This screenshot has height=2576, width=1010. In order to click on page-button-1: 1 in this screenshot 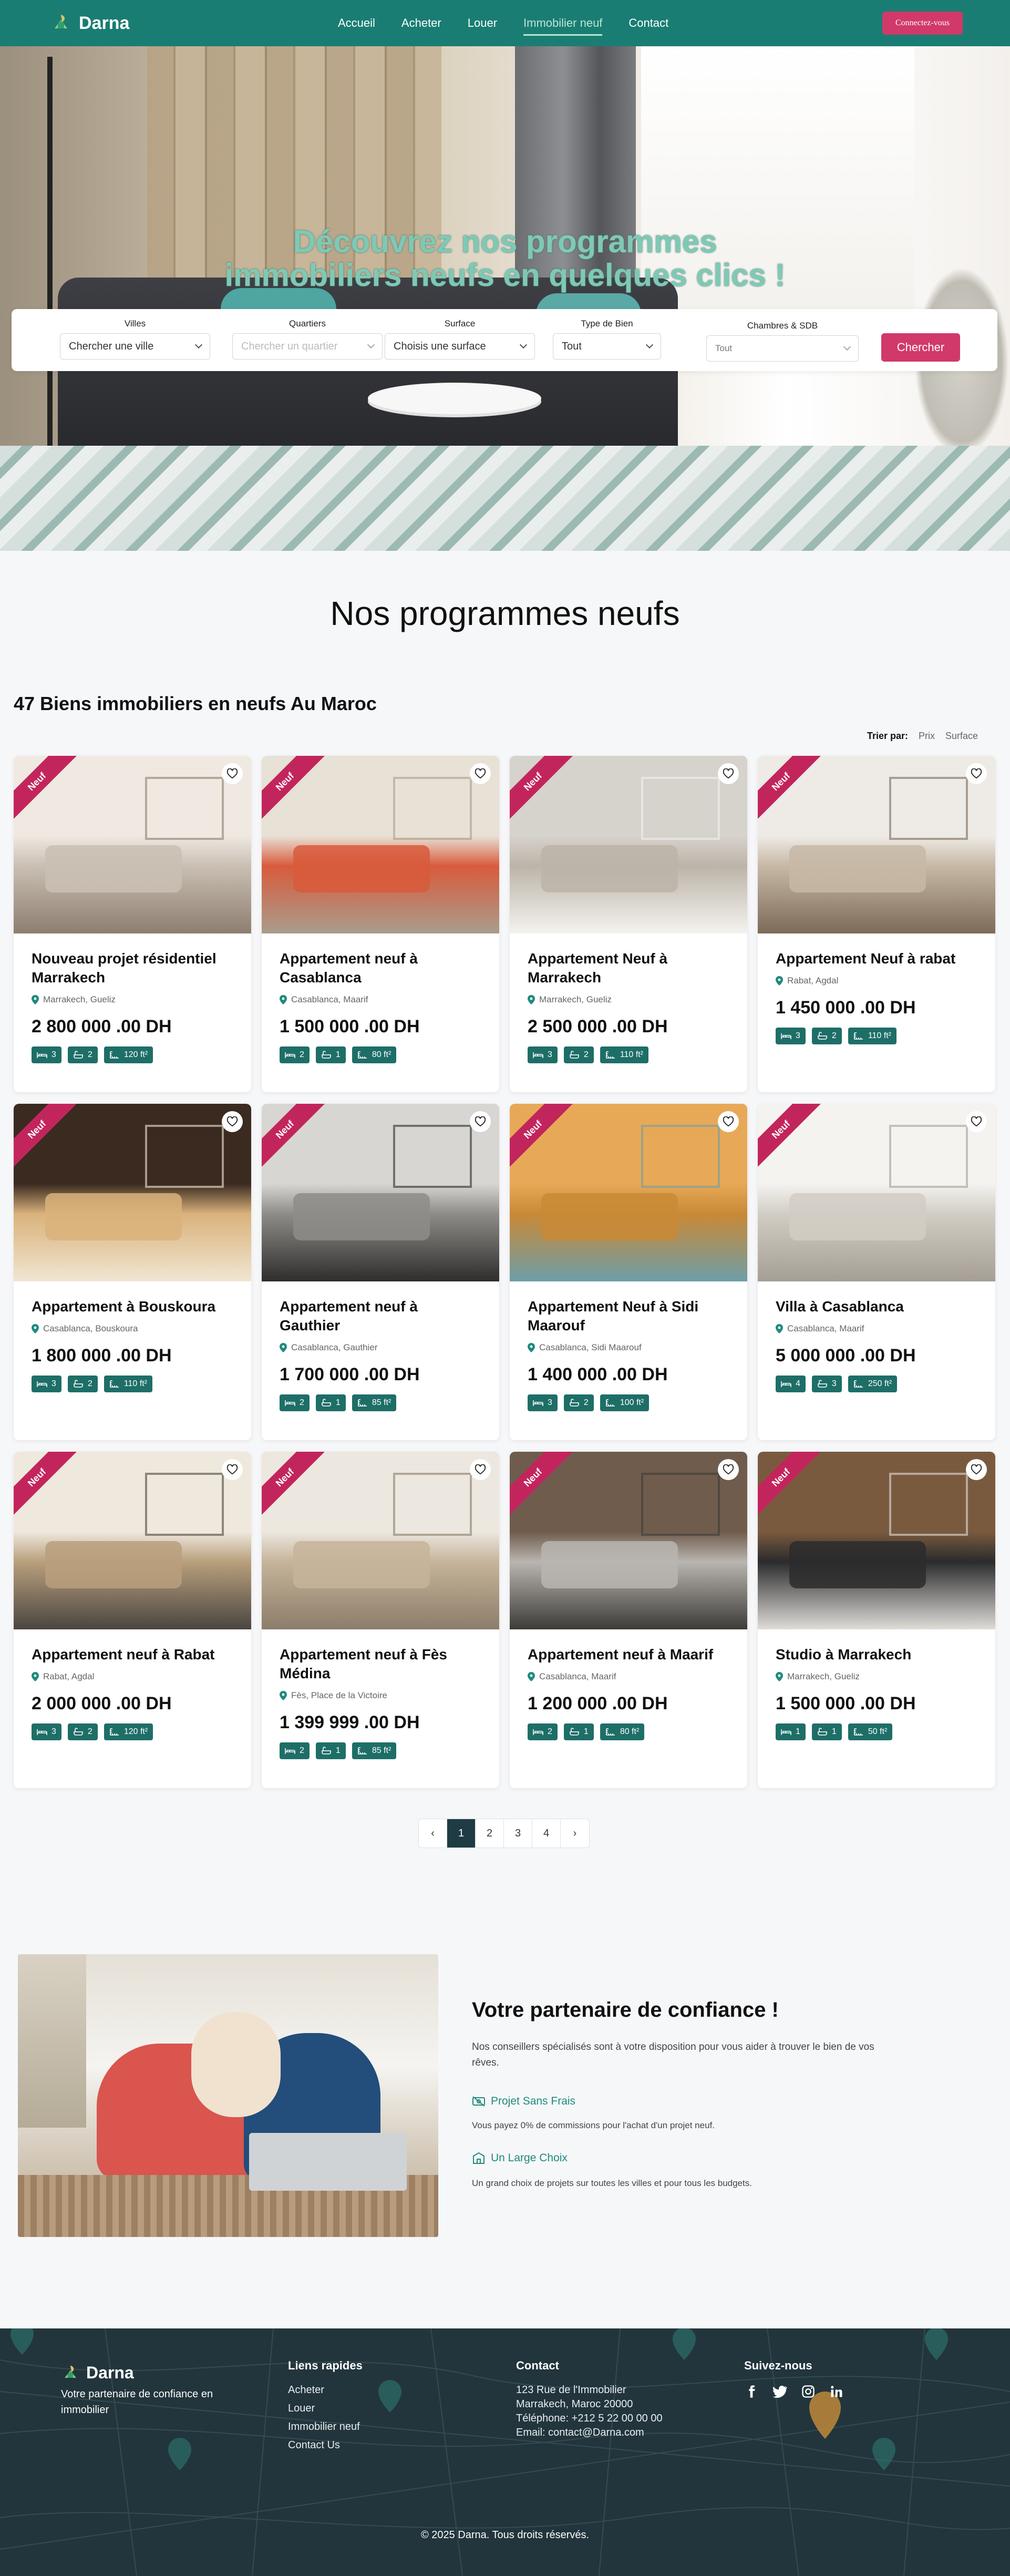, I will do `click(461, 1833)`.